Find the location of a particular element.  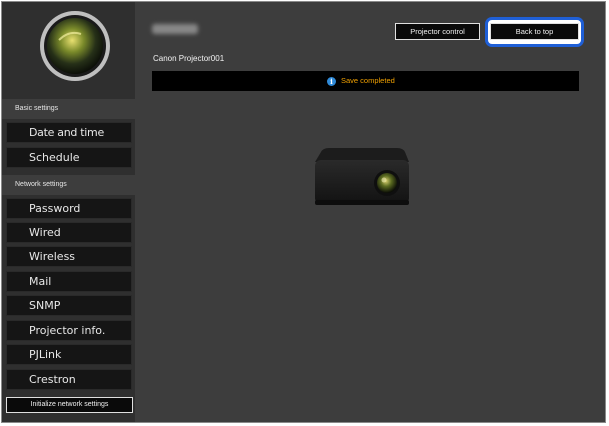

status-bar: i Save completed is located at coordinates (365, 81).